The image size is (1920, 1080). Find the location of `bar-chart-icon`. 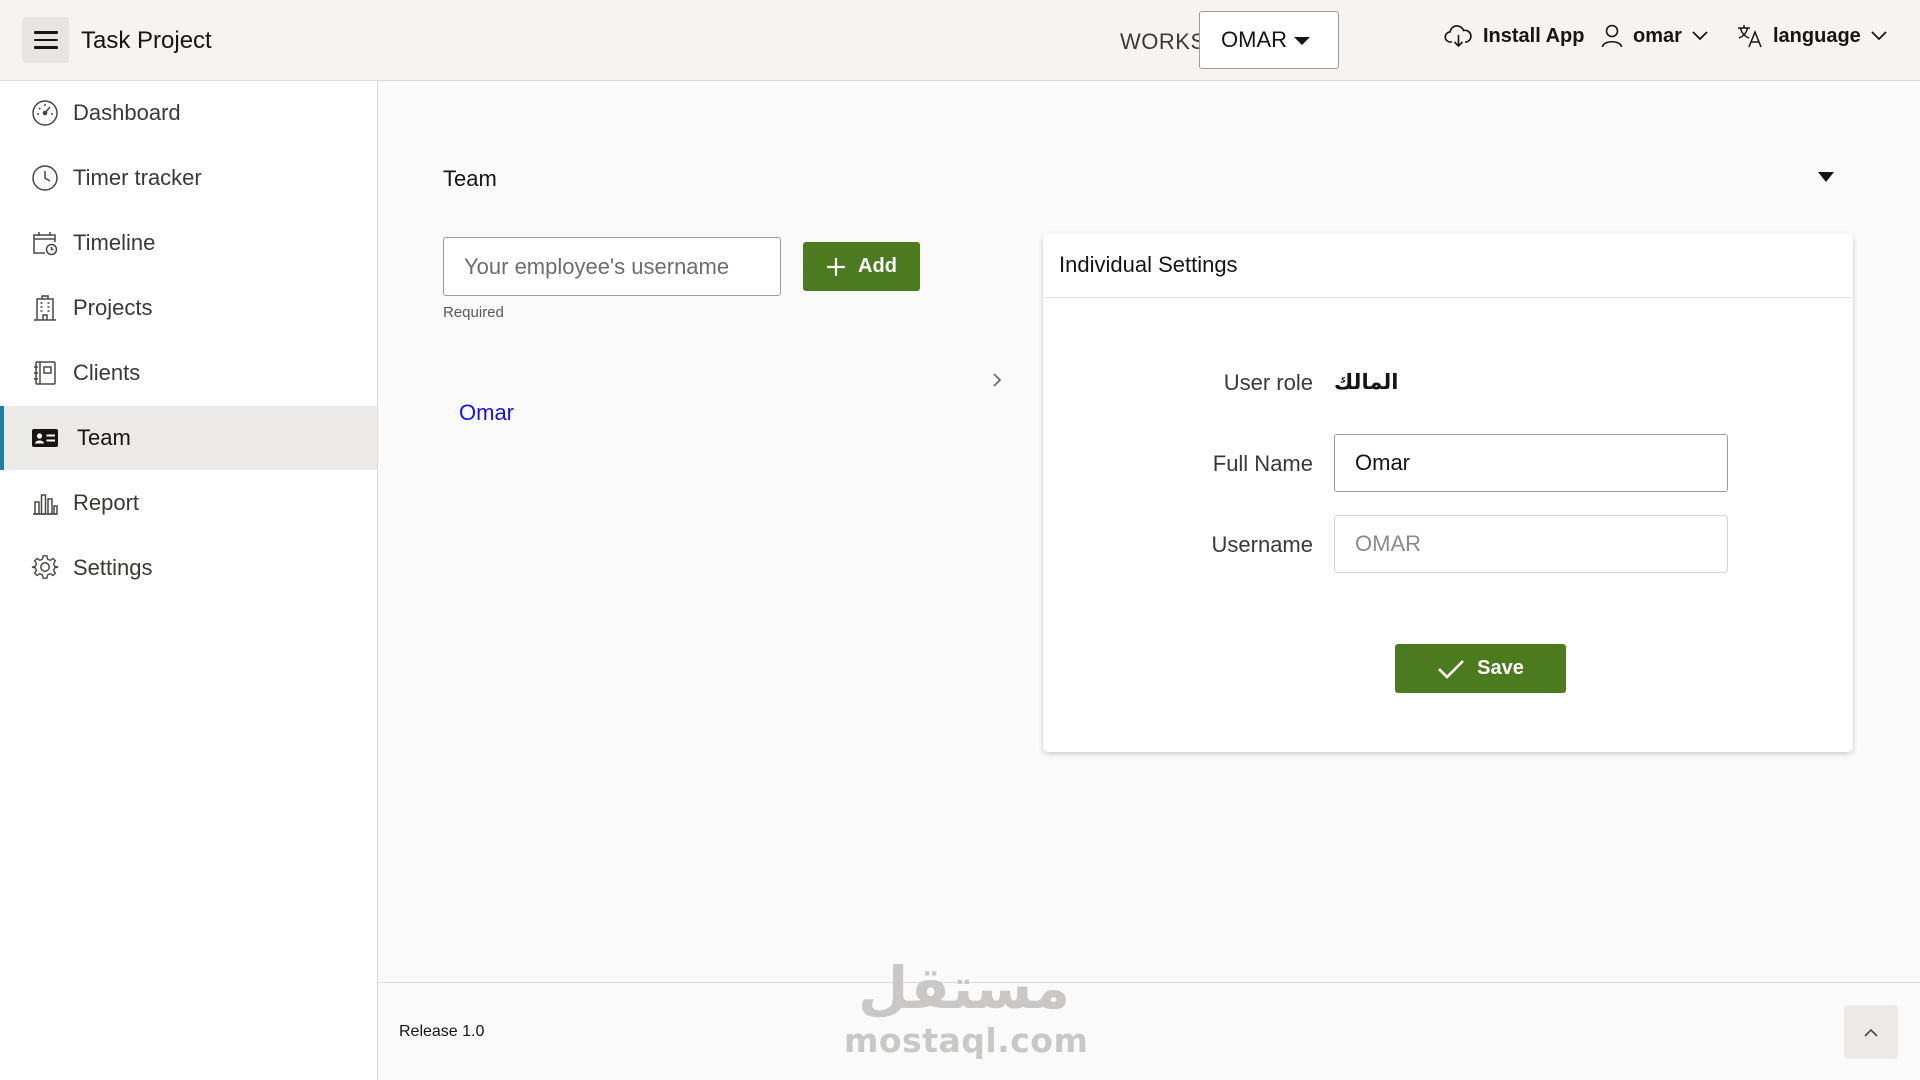

bar-chart-icon is located at coordinates (45, 504).